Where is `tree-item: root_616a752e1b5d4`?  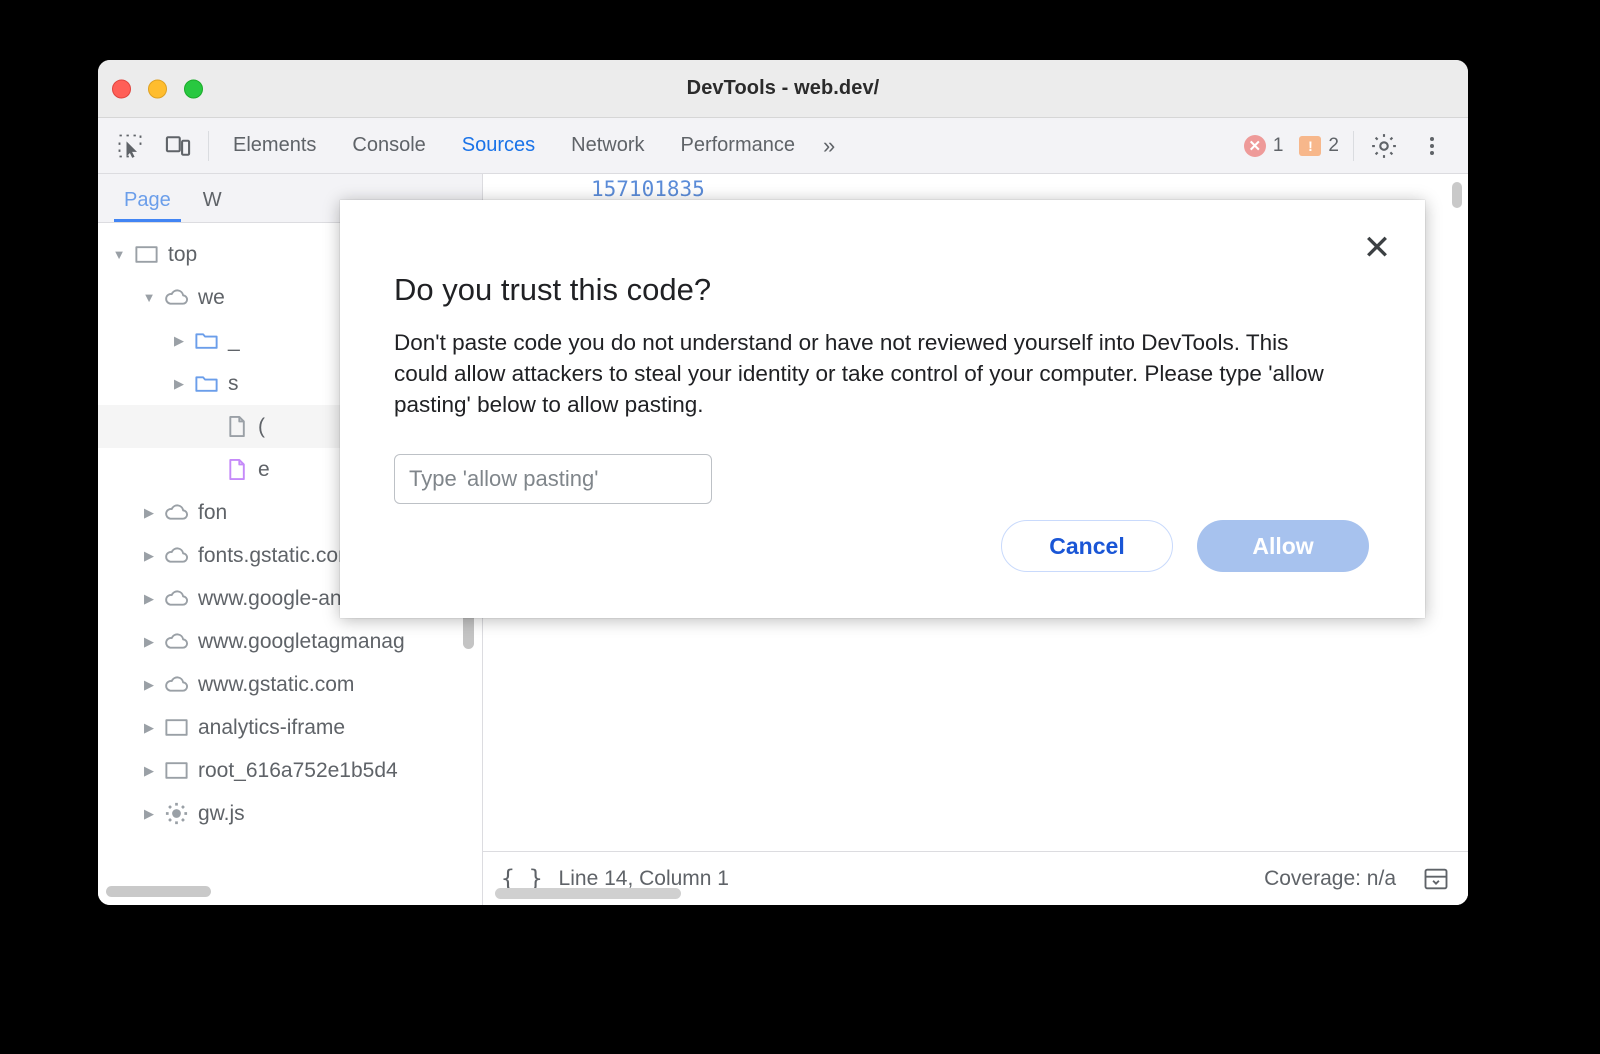 tree-item: root_616a752e1b5d4 is located at coordinates (290, 770).